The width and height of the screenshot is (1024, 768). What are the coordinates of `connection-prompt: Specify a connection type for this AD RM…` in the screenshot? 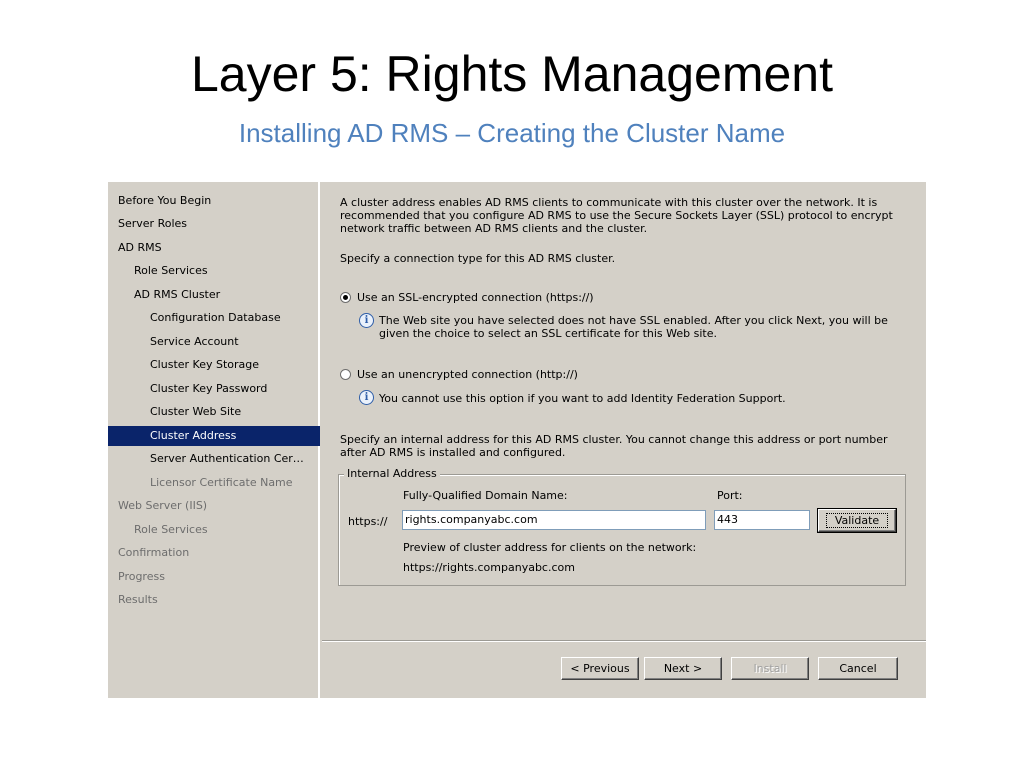 It's located at (478, 258).